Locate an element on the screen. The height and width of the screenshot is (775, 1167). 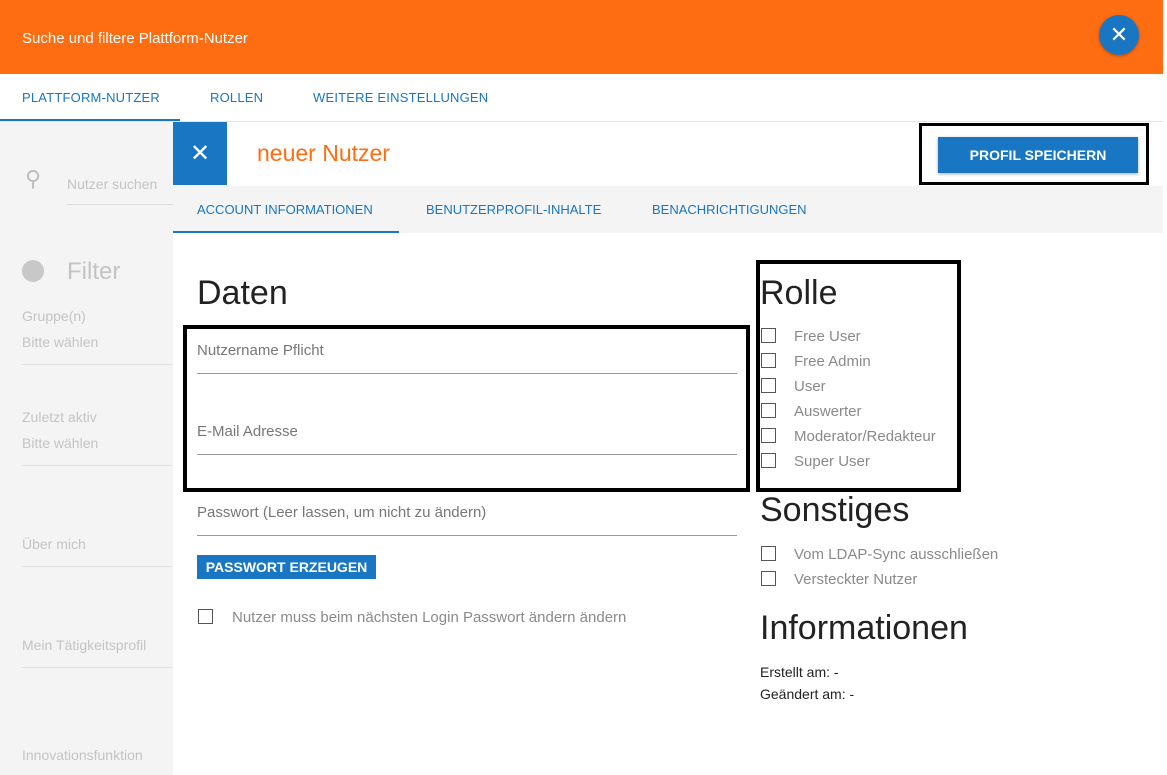
filter-label: Innovationsfunktion is located at coordinates (82, 755).